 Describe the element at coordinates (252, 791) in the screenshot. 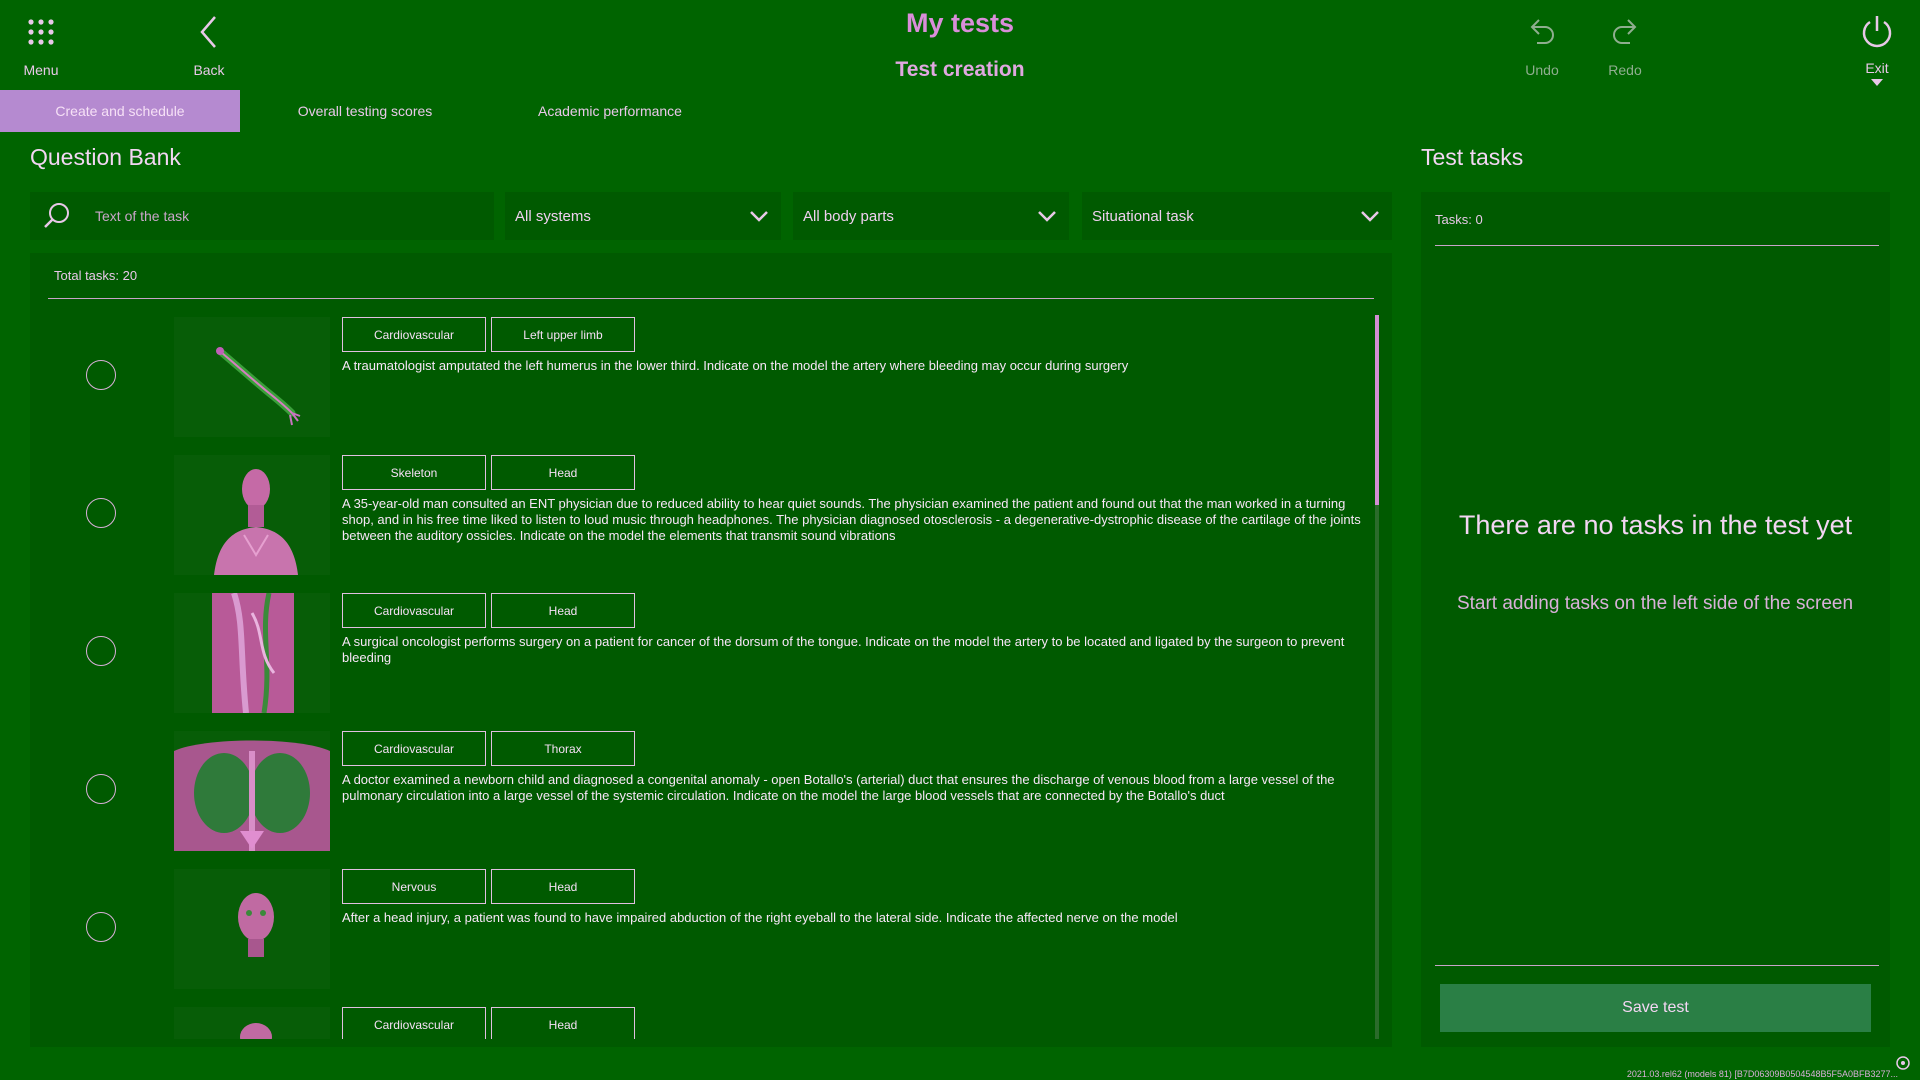

I see `thorax-model-thumbnail` at that location.